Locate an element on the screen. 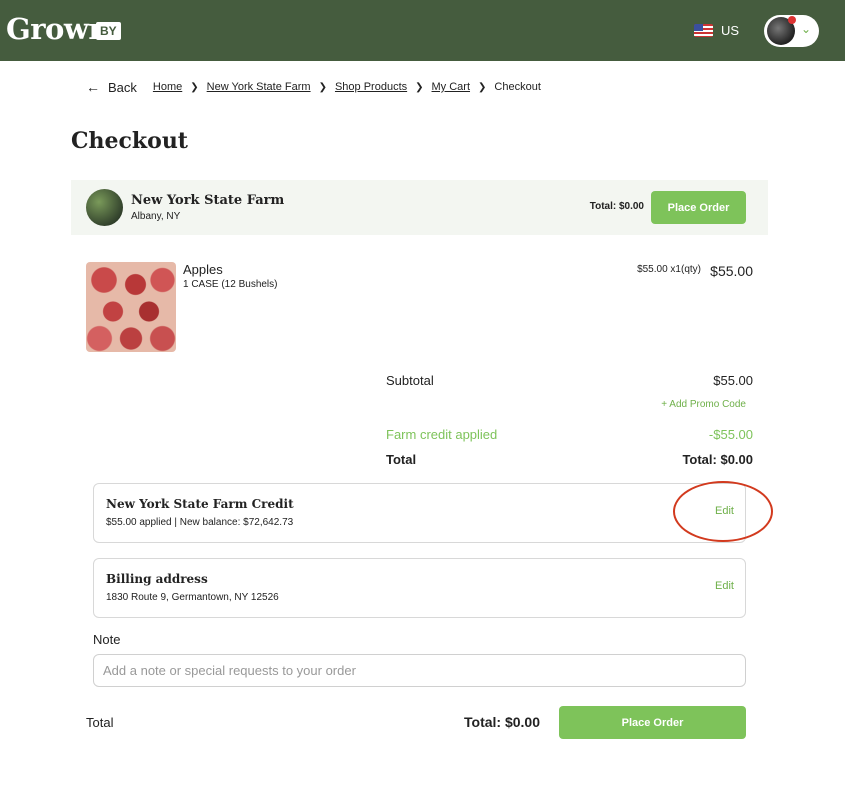 This screenshot has width=845, height=804. page-title: Checkout is located at coordinates (129, 141).